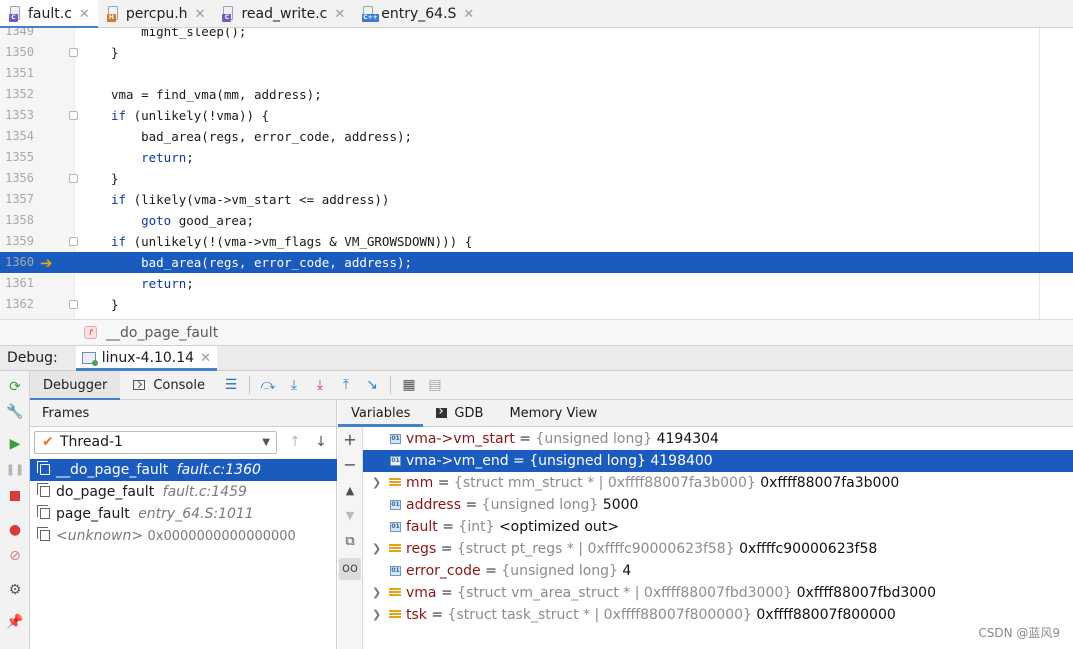  Describe the element at coordinates (183, 536) in the screenshot. I see `frame-row: <unknown> 0x0000000000000000` at that location.